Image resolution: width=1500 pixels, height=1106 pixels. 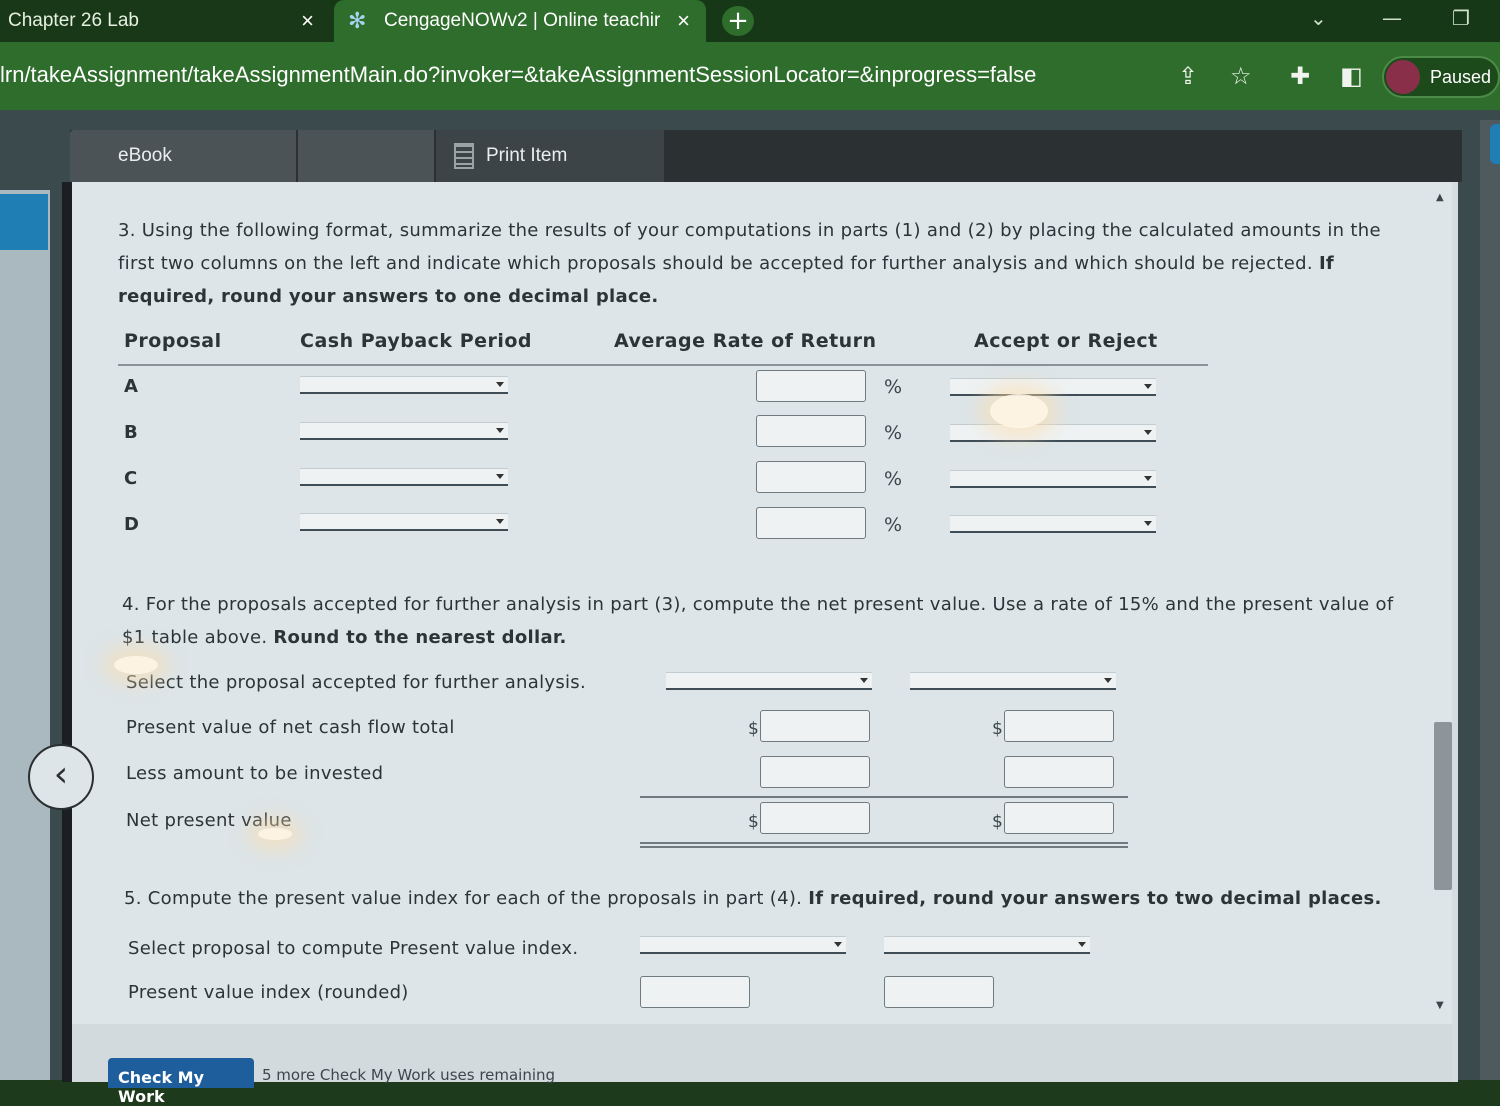 I want to click on content-scrollbar: ▲ ▼, so click(x=1442, y=607).